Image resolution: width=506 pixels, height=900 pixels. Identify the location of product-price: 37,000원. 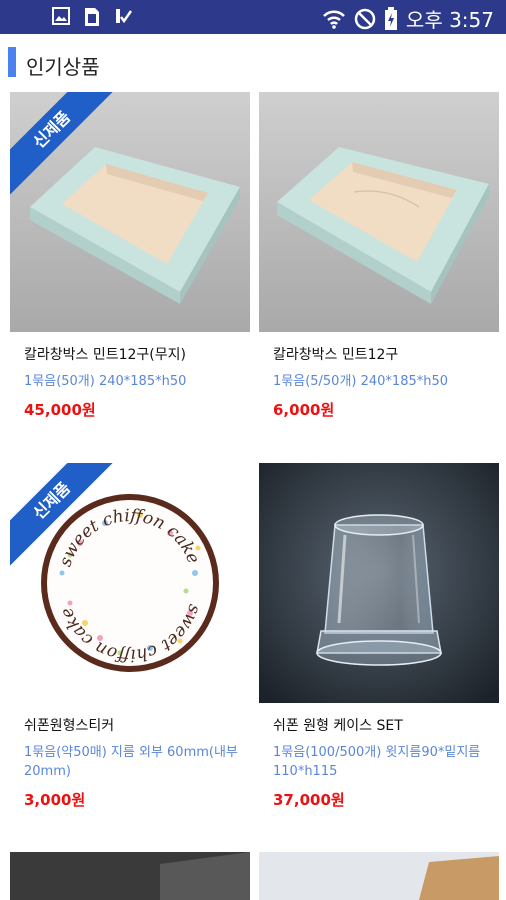
(309, 800).